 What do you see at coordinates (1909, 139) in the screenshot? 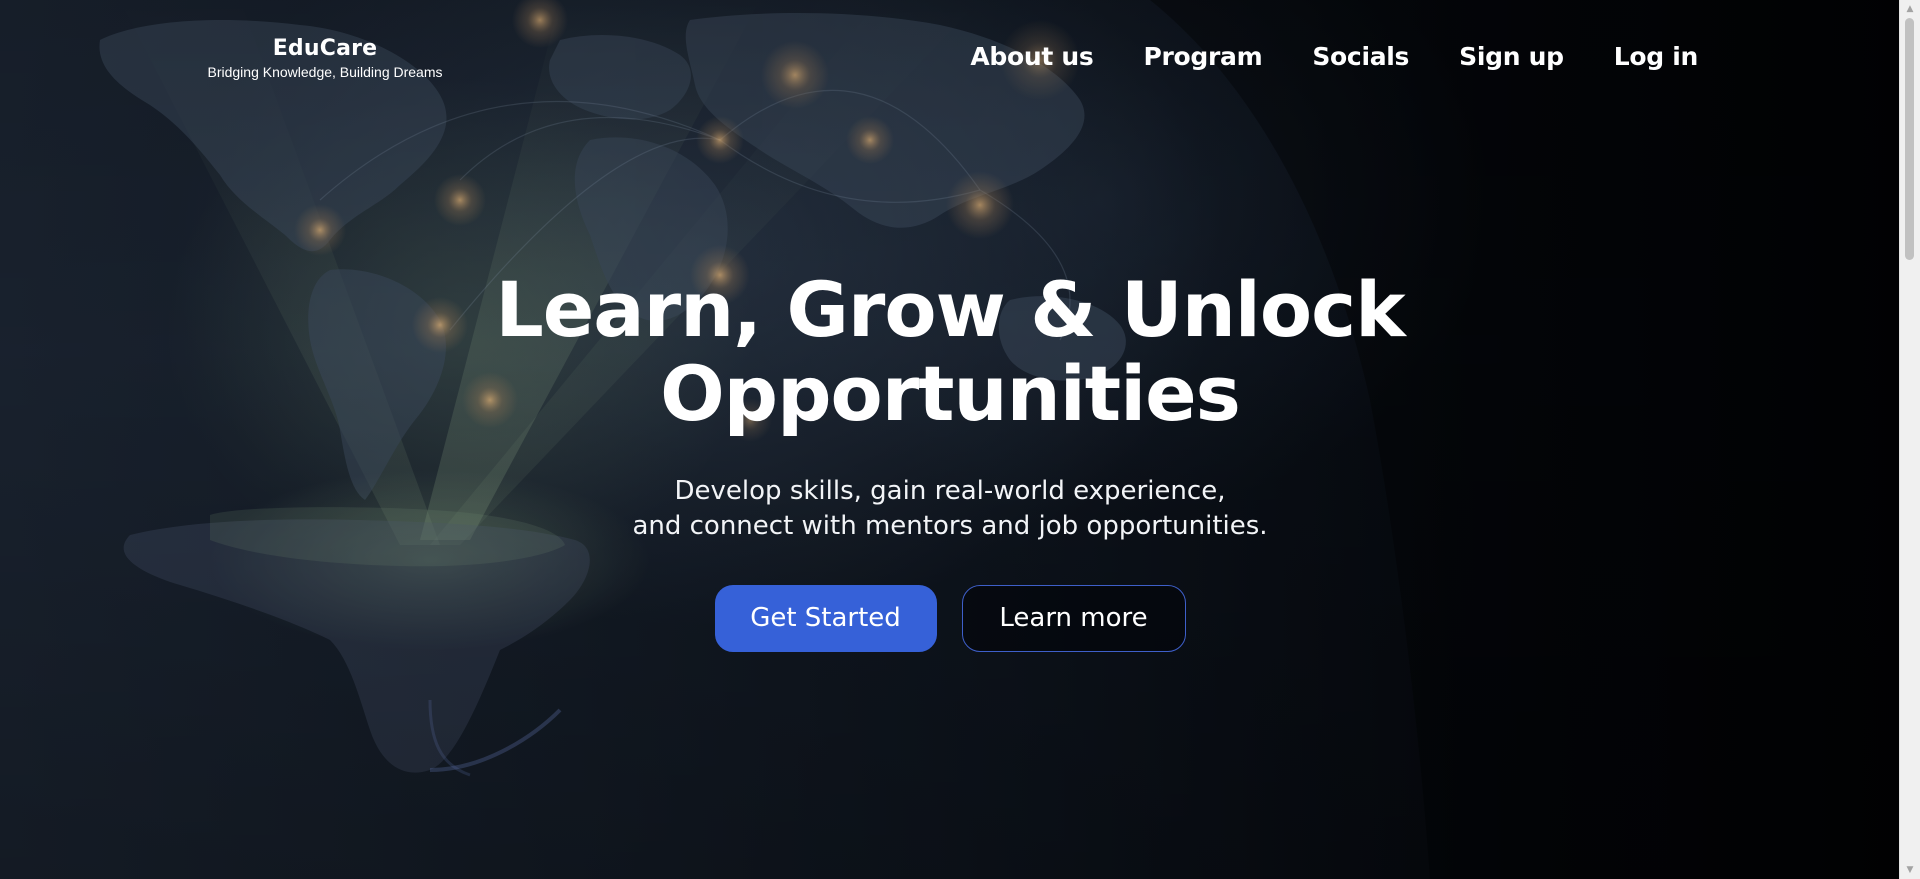
I see `scrollbar-thumb` at bounding box center [1909, 139].